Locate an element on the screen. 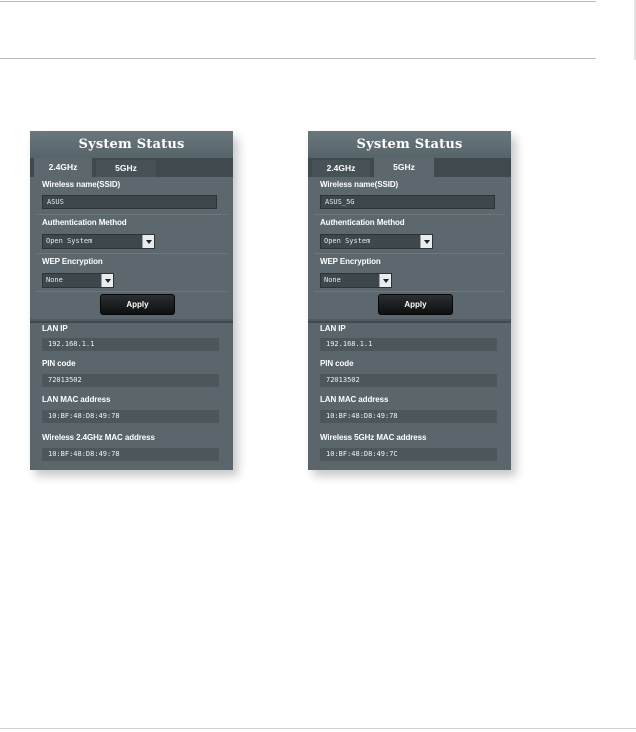  header-divider is located at coordinates (298, 58).